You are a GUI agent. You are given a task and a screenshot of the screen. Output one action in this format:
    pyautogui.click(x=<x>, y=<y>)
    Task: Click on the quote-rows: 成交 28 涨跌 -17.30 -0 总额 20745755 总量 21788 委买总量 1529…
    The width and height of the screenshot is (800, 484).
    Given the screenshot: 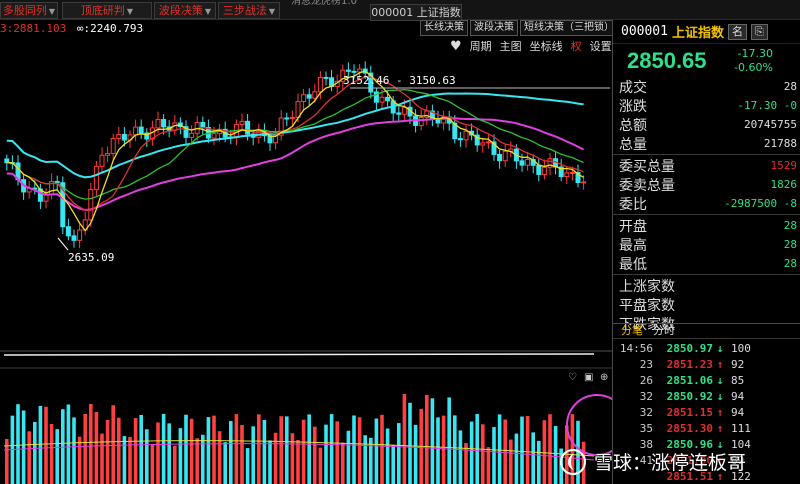 What is the action you would take?
    pyautogui.click(x=706, y=205)
    